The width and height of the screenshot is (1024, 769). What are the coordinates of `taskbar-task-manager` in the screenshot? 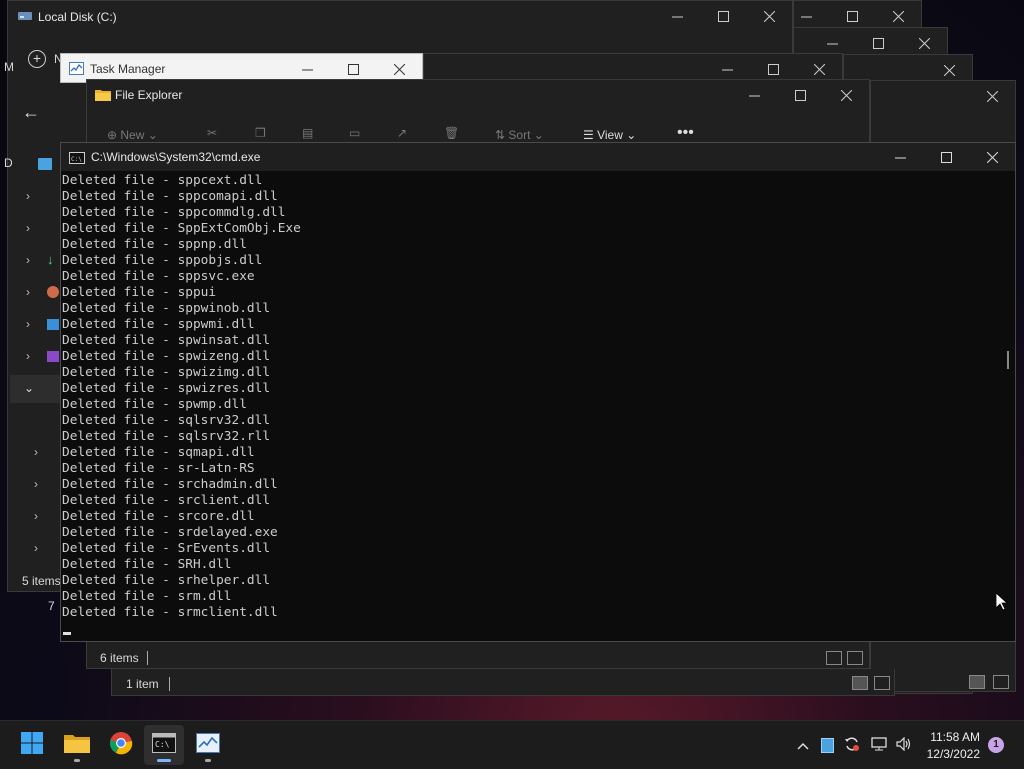 It's located at (208, 745).